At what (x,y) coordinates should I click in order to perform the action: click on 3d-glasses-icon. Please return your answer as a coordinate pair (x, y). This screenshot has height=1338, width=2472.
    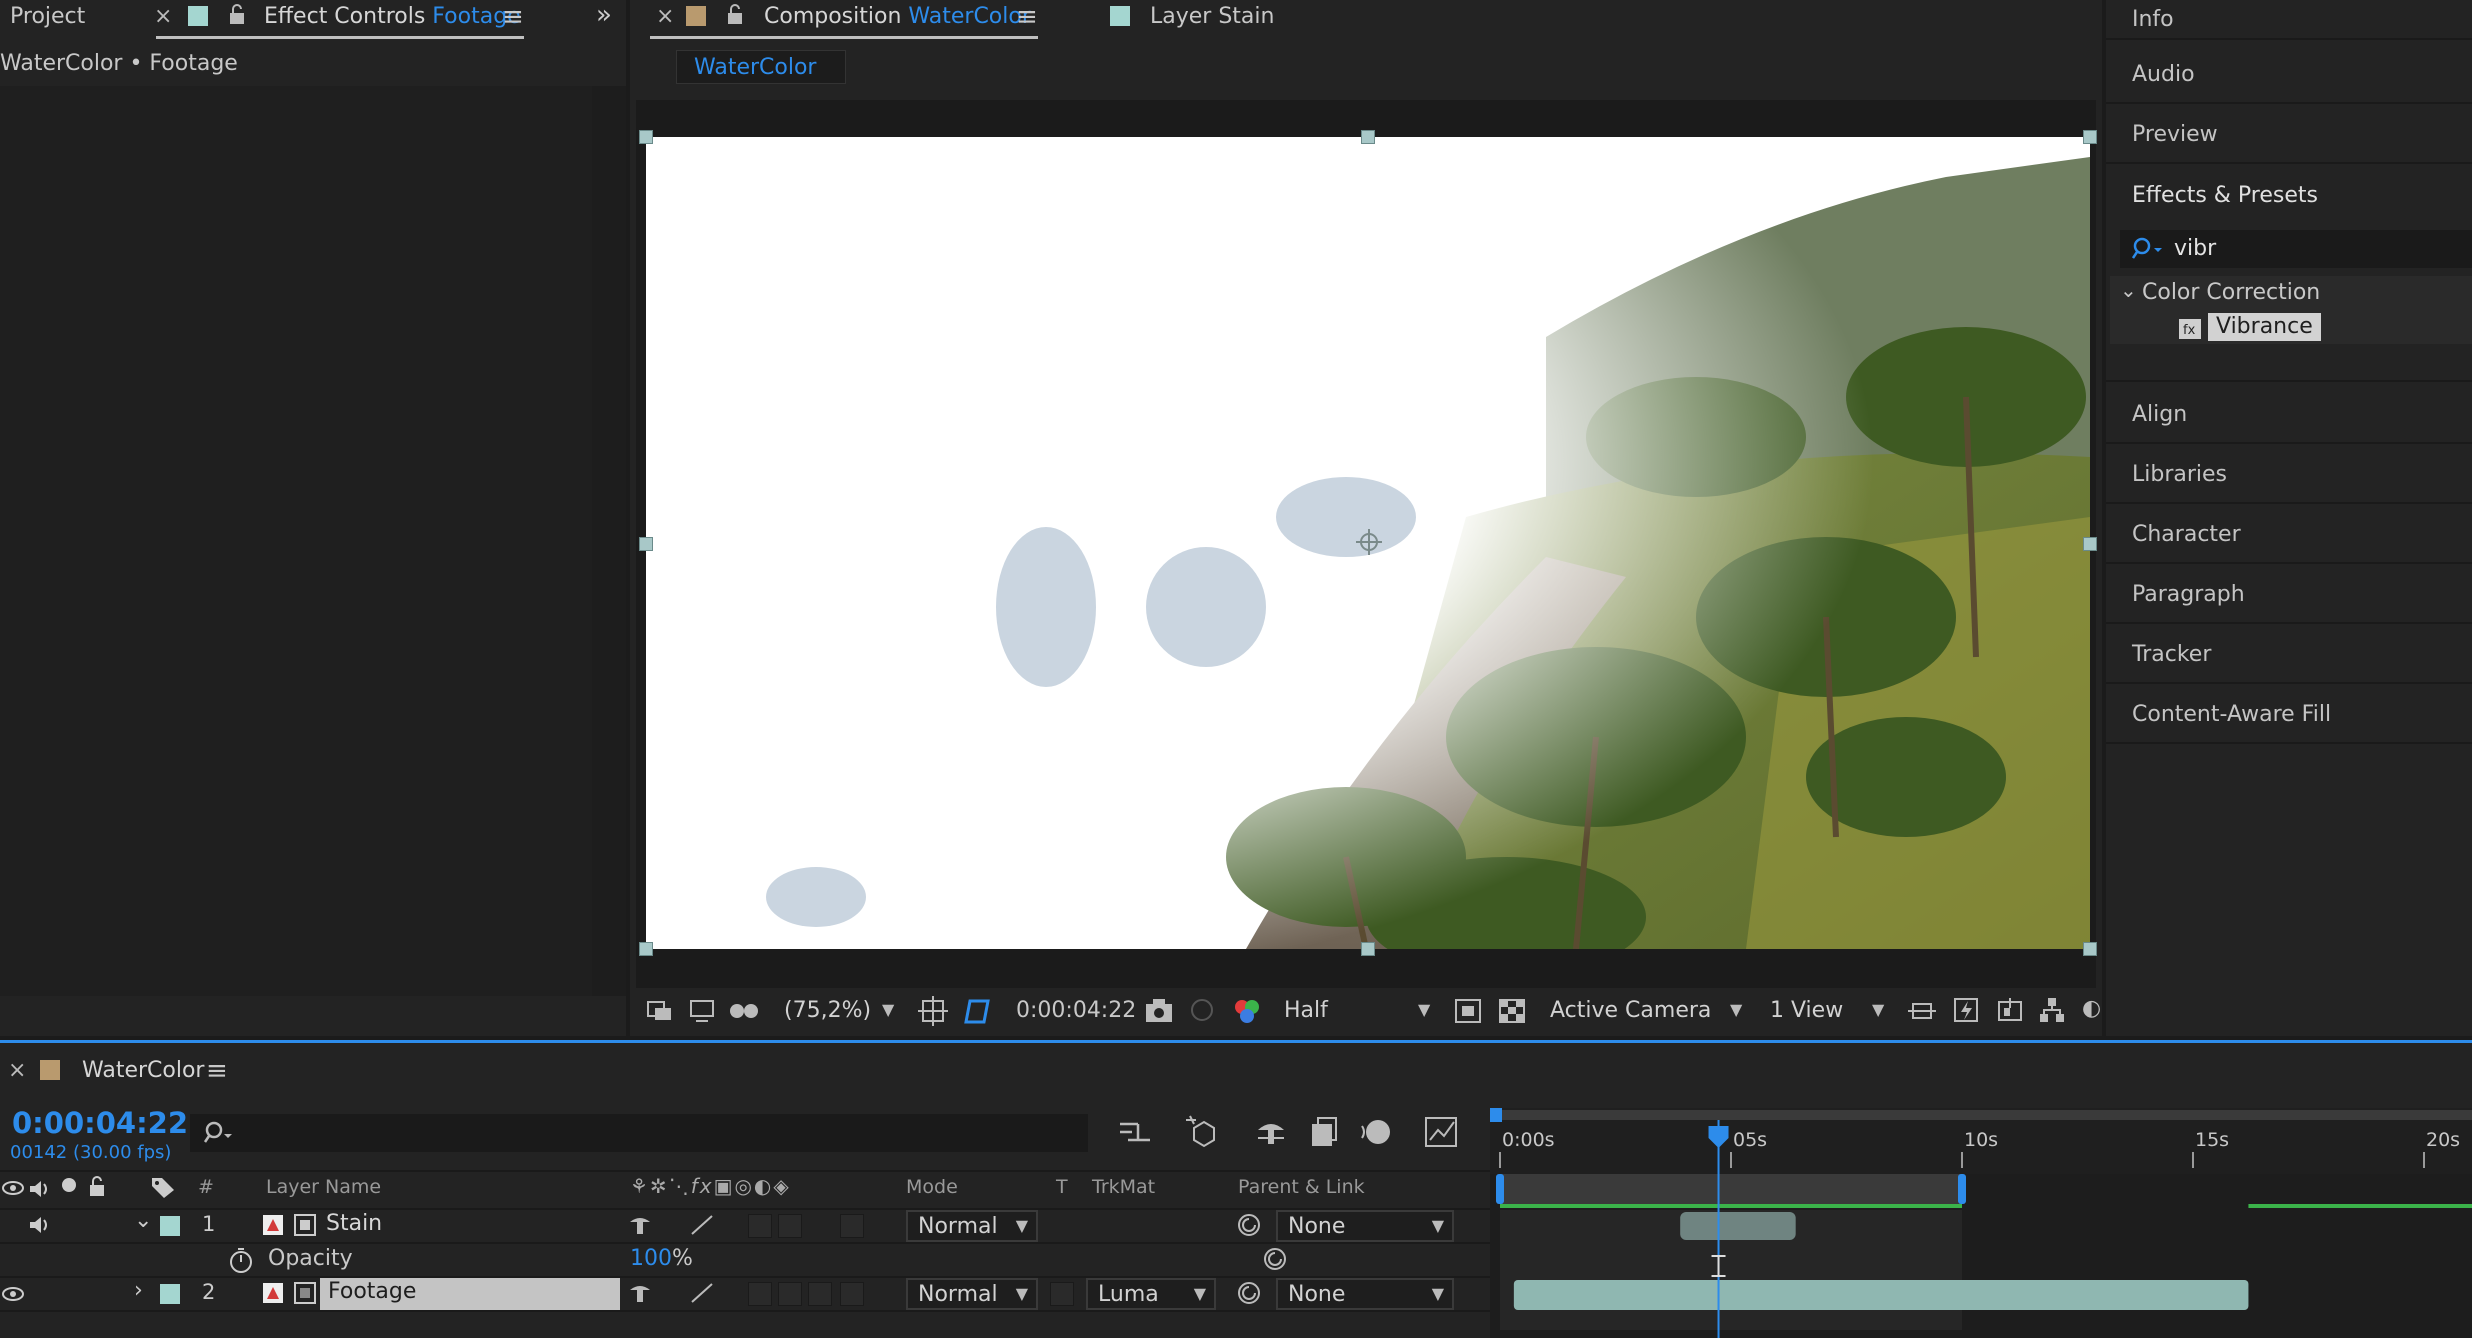
    Looking at the image, I should click on (744, 1011).